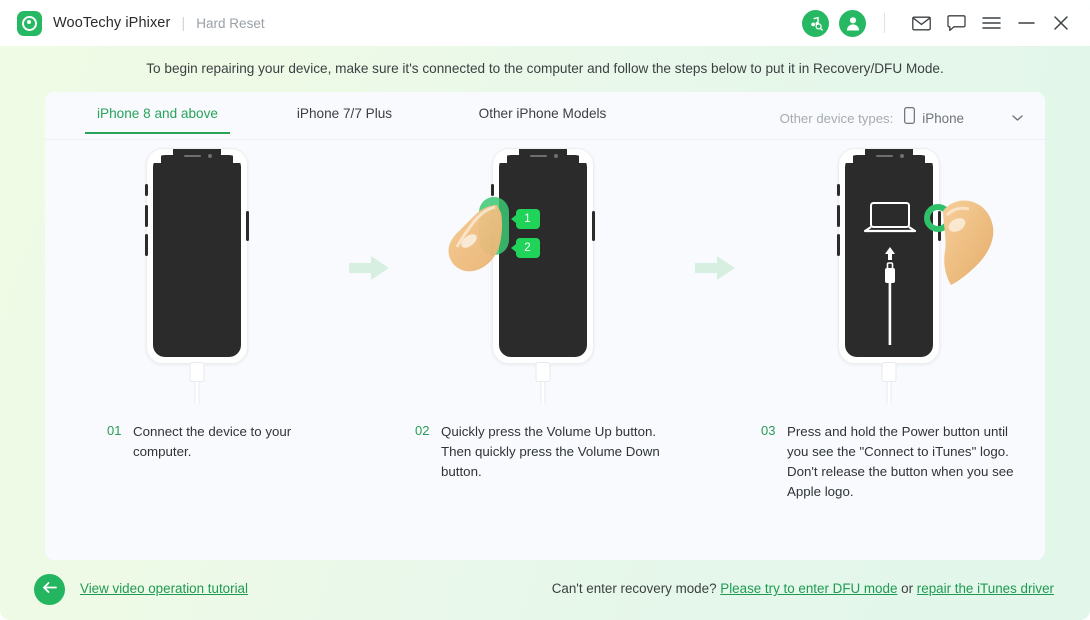 This screenshot has width=1090, height=620. Describe the element at coordinates (985, 588) in the screenshot. I see `itunes-driver-link: repair the iTunes driver` at that location.